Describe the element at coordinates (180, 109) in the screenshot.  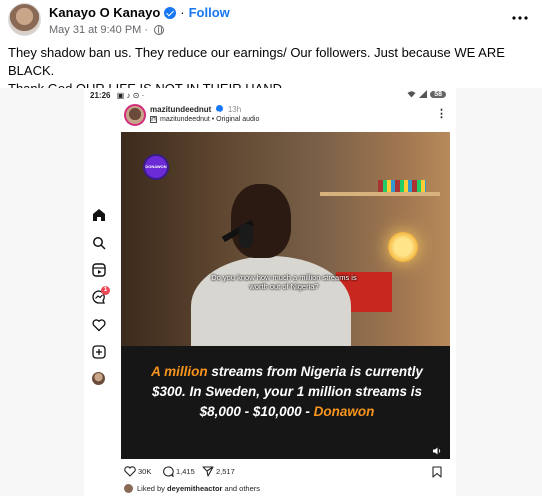
I see `ig-username: mazitundeednut` at that location.